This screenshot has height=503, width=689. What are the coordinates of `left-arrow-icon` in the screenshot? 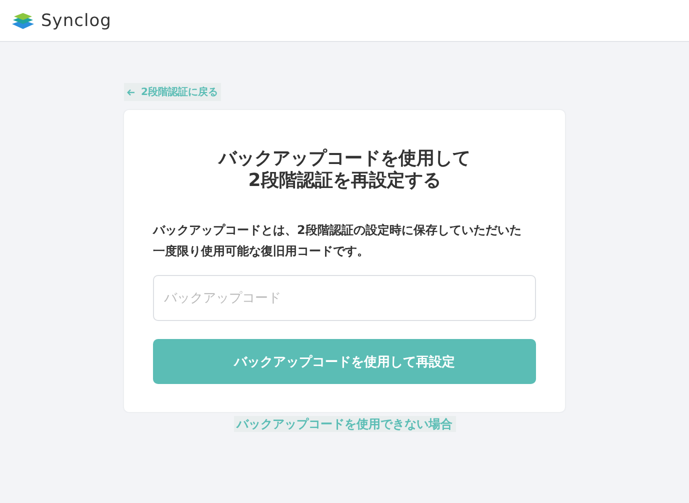 It's located at (131, 92).